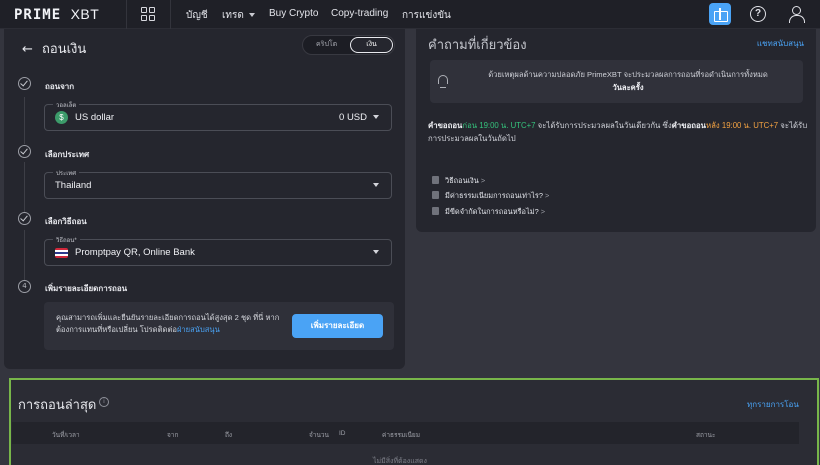 This screenshot has height=465, width=820. Describe the element at coordinates (104, 402) in the screenshot. I see `info-icon: i` at that location.